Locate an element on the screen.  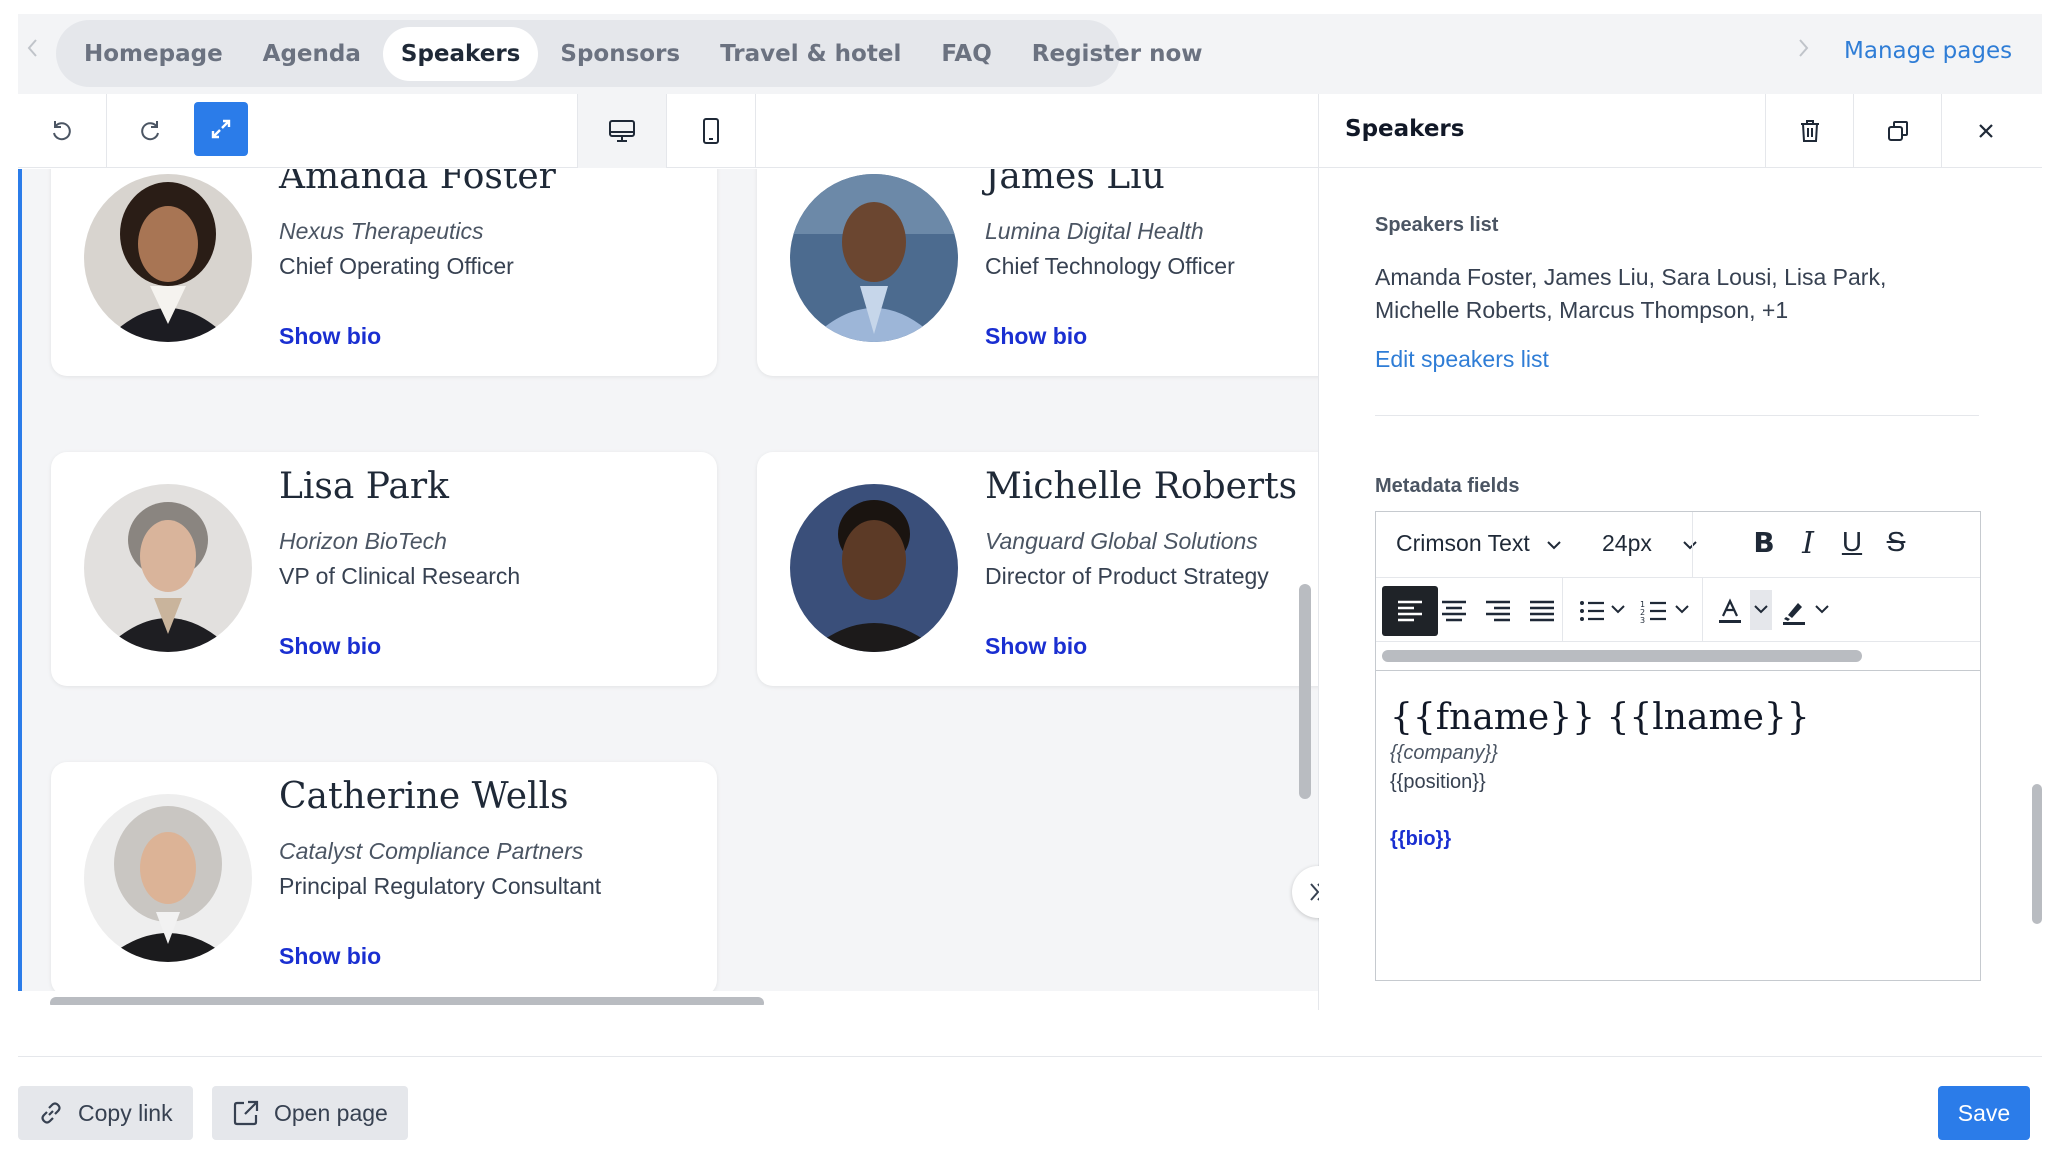
speaker-name: Michelle Roberts is located at coordinates (1141, 486).